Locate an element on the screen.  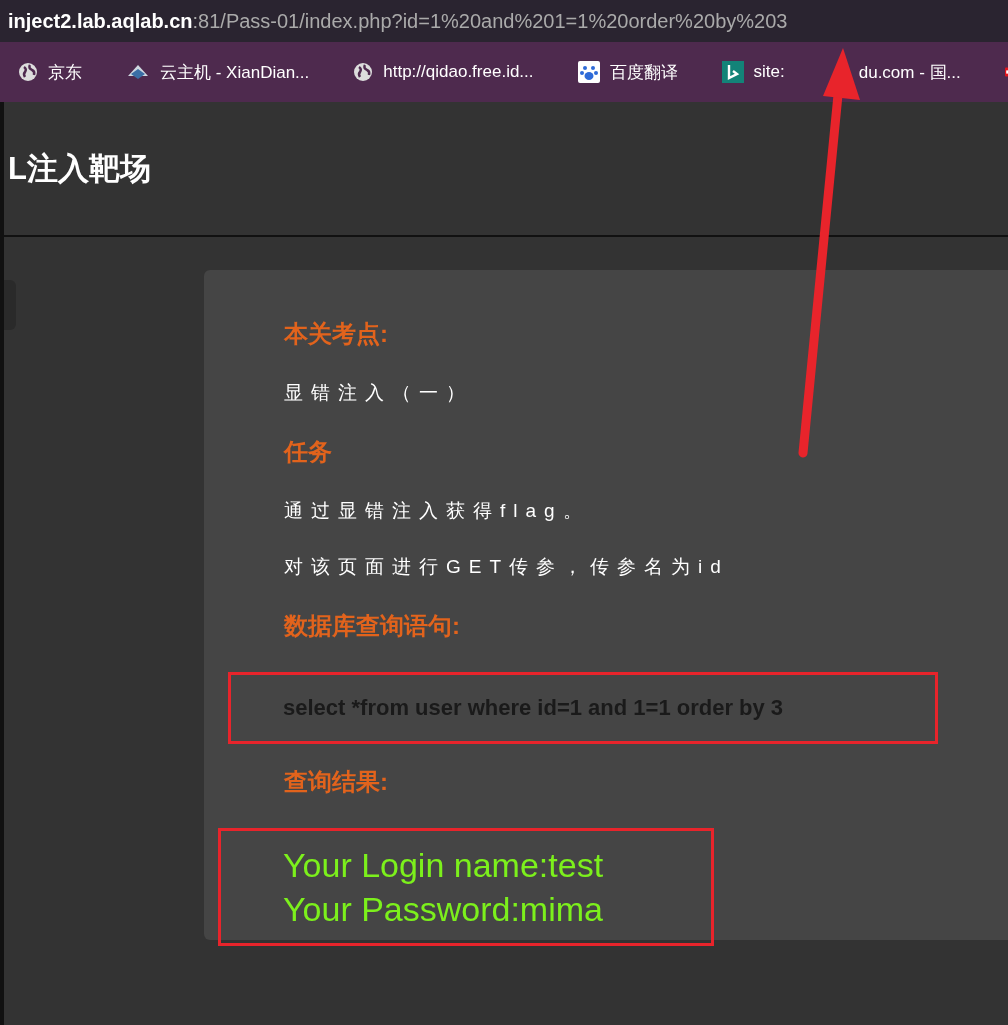
result-line: Your Login name:test is located at coordinates (444, 865).